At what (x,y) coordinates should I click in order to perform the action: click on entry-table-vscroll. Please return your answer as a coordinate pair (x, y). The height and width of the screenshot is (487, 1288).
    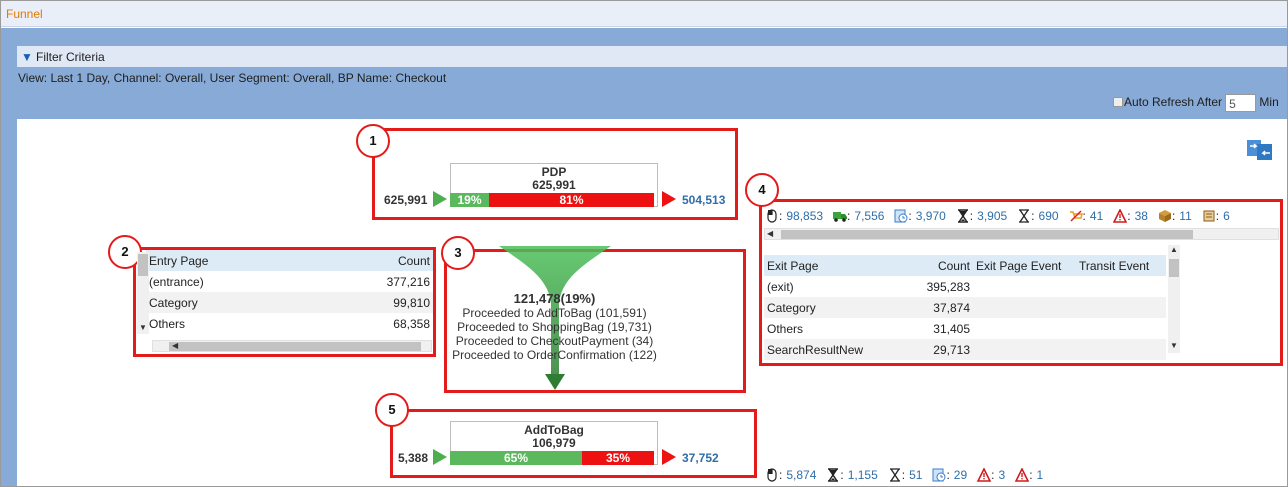
    Looking at the image, I should click on (143, 293).